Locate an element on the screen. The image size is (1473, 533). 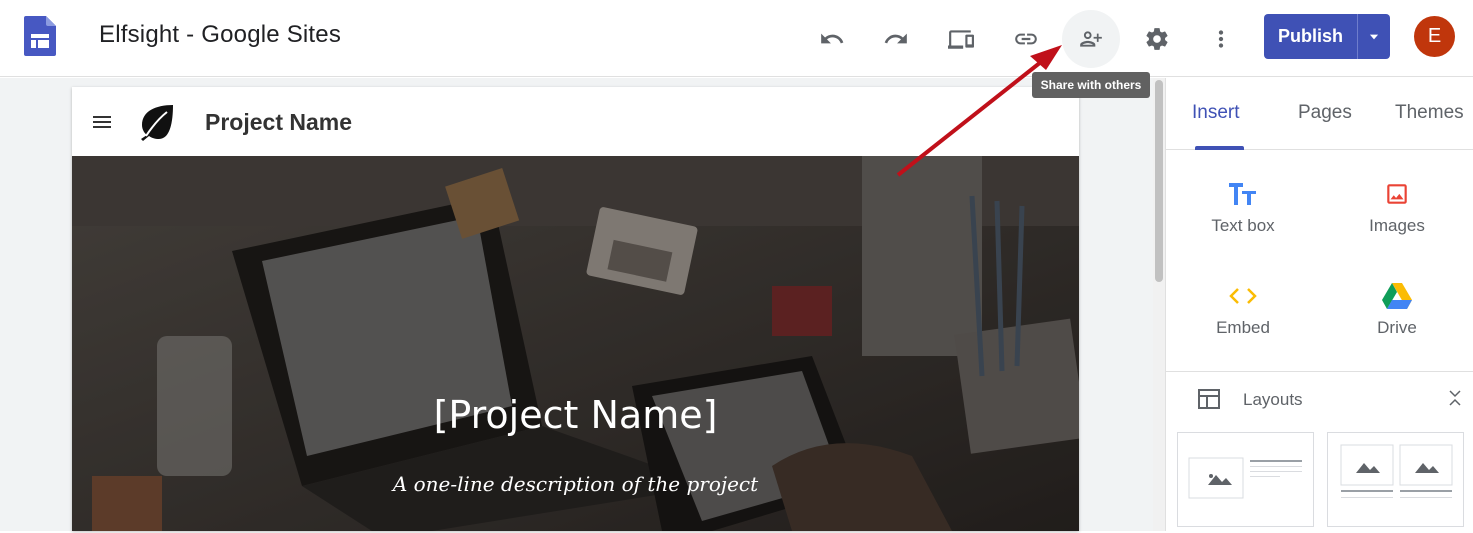
drive-icon is located at coordinates (1397, 296).